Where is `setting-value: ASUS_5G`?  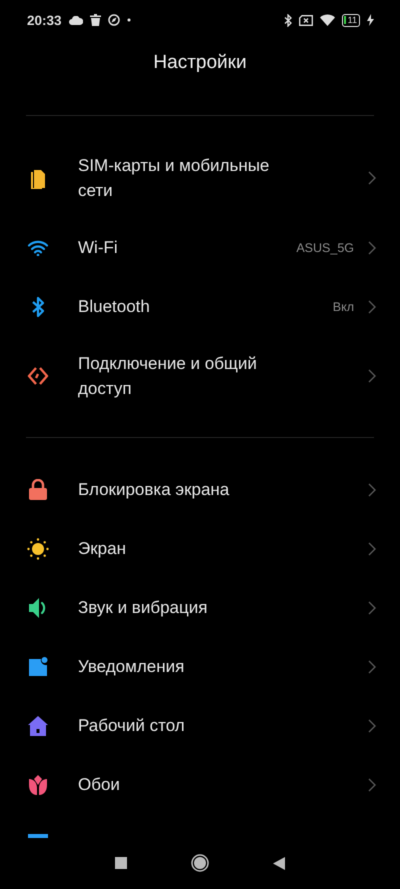 setting-value: ASUS_5G is located at coordinates (325, 247).